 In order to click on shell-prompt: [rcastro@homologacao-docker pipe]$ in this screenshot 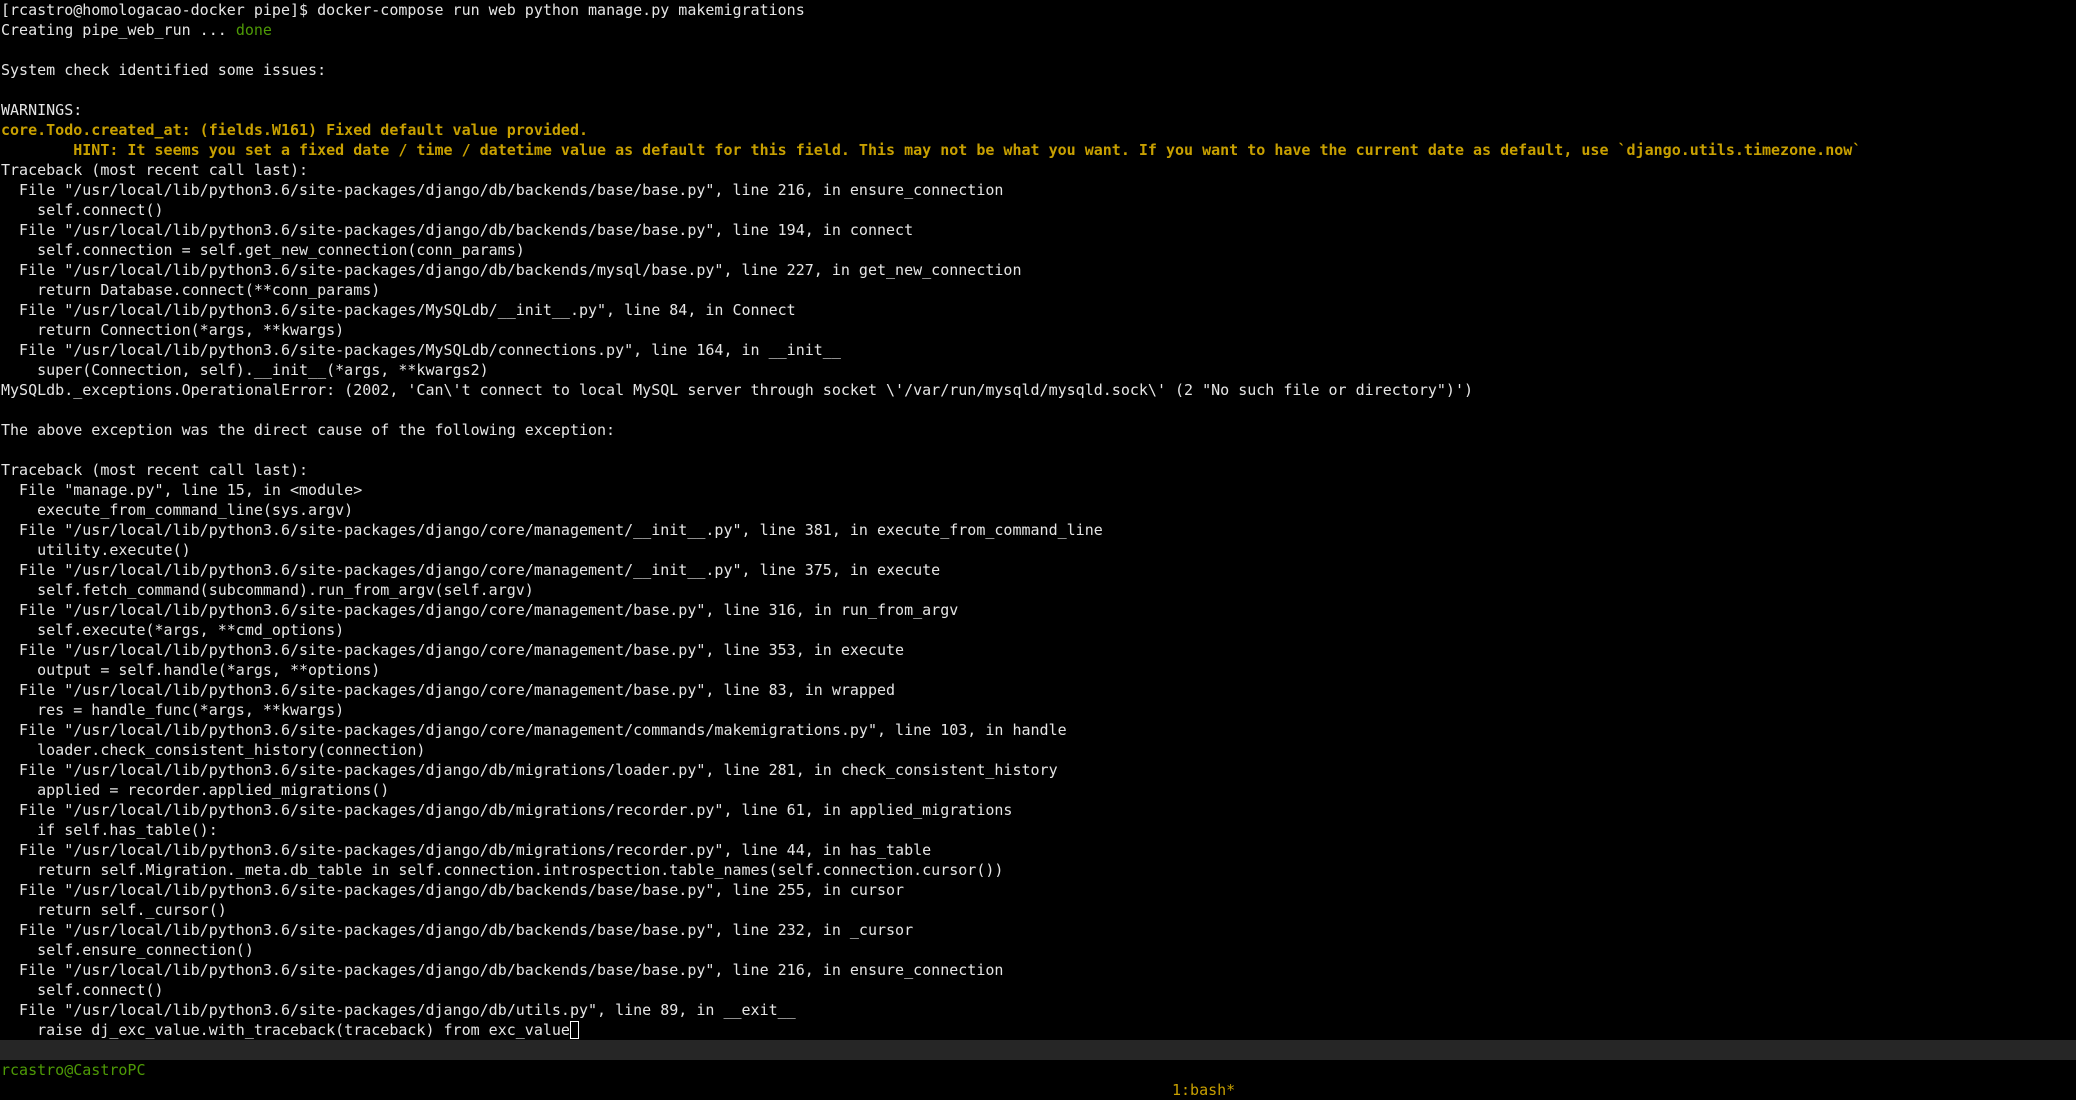, I will do `click(159, 10)`.